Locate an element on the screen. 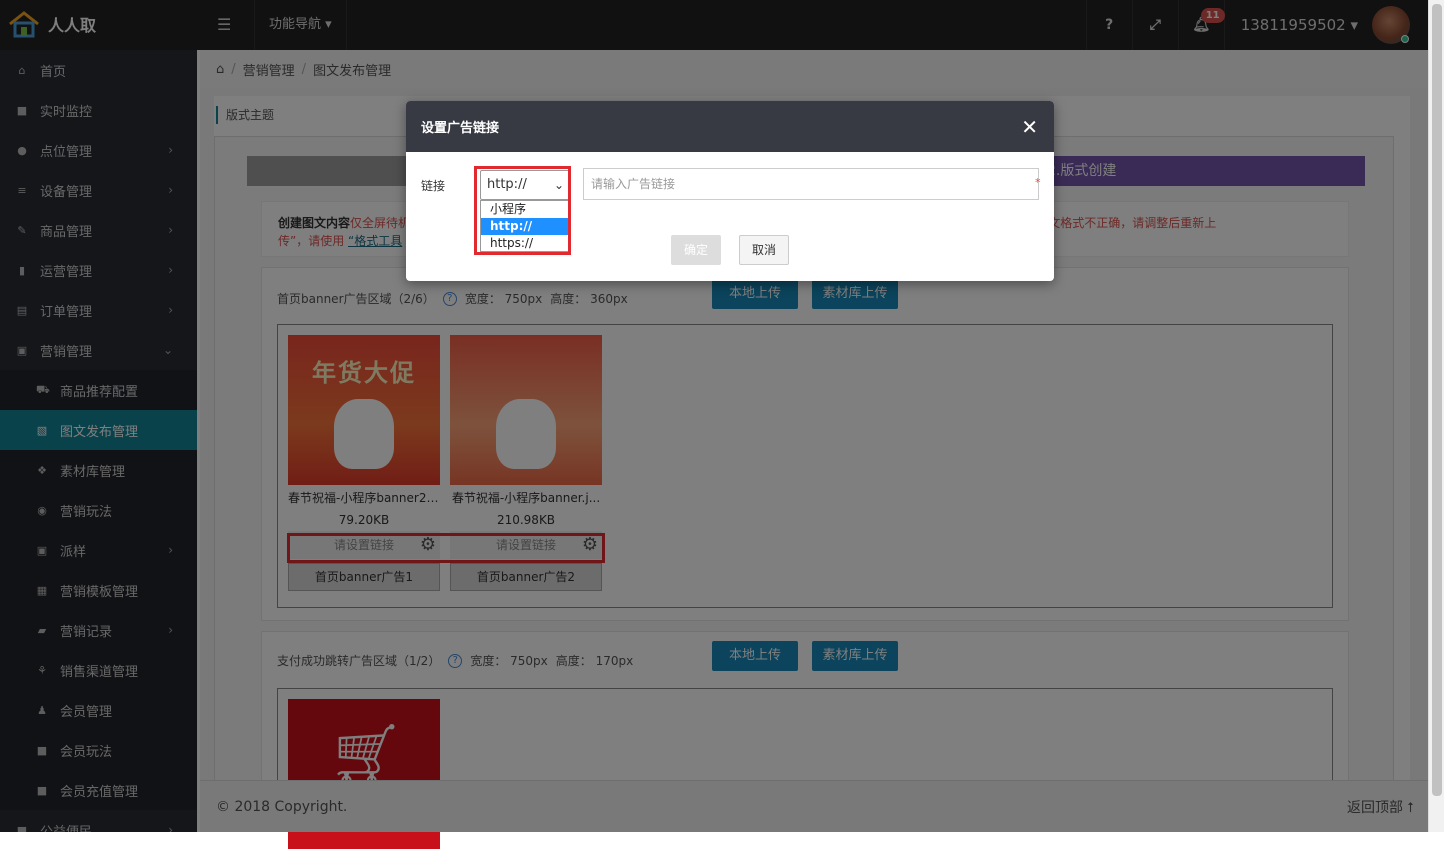 The image size is (1444, 849). scrollbar-thumb is located at coordinates (1437, 400).